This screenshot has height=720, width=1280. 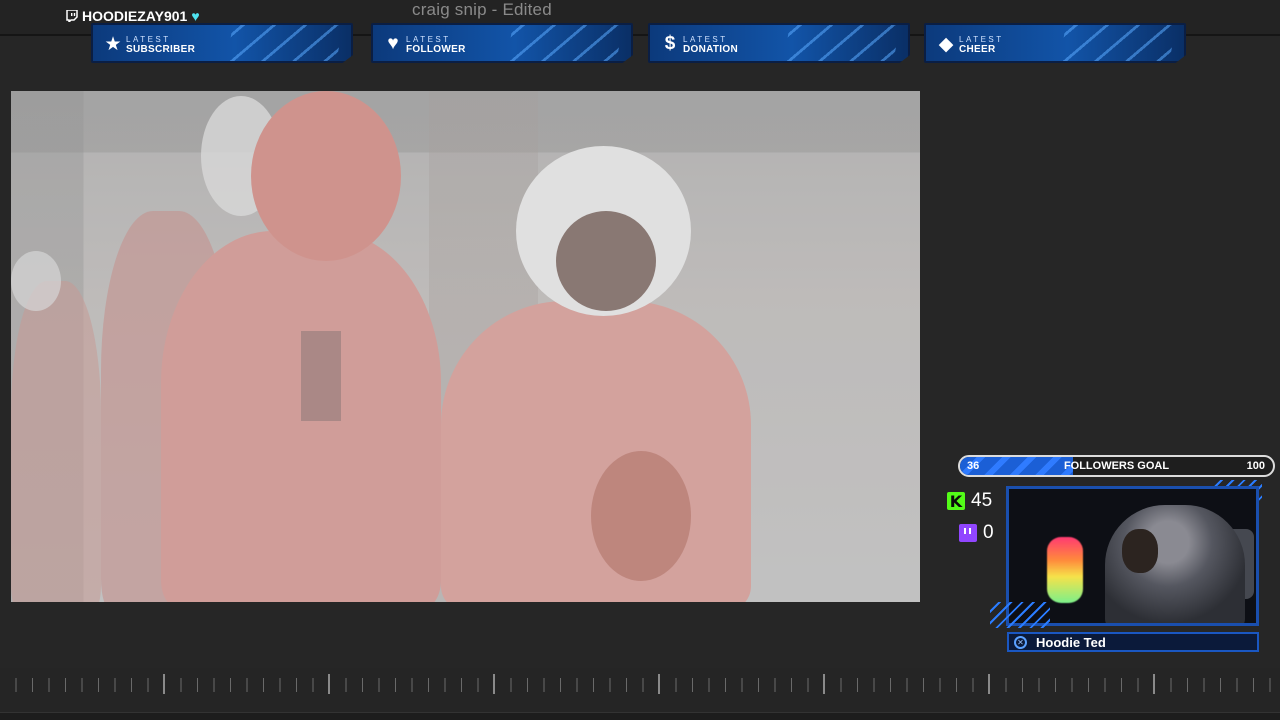 I want to click on star-icon: ★, so click(x=113, y=44).